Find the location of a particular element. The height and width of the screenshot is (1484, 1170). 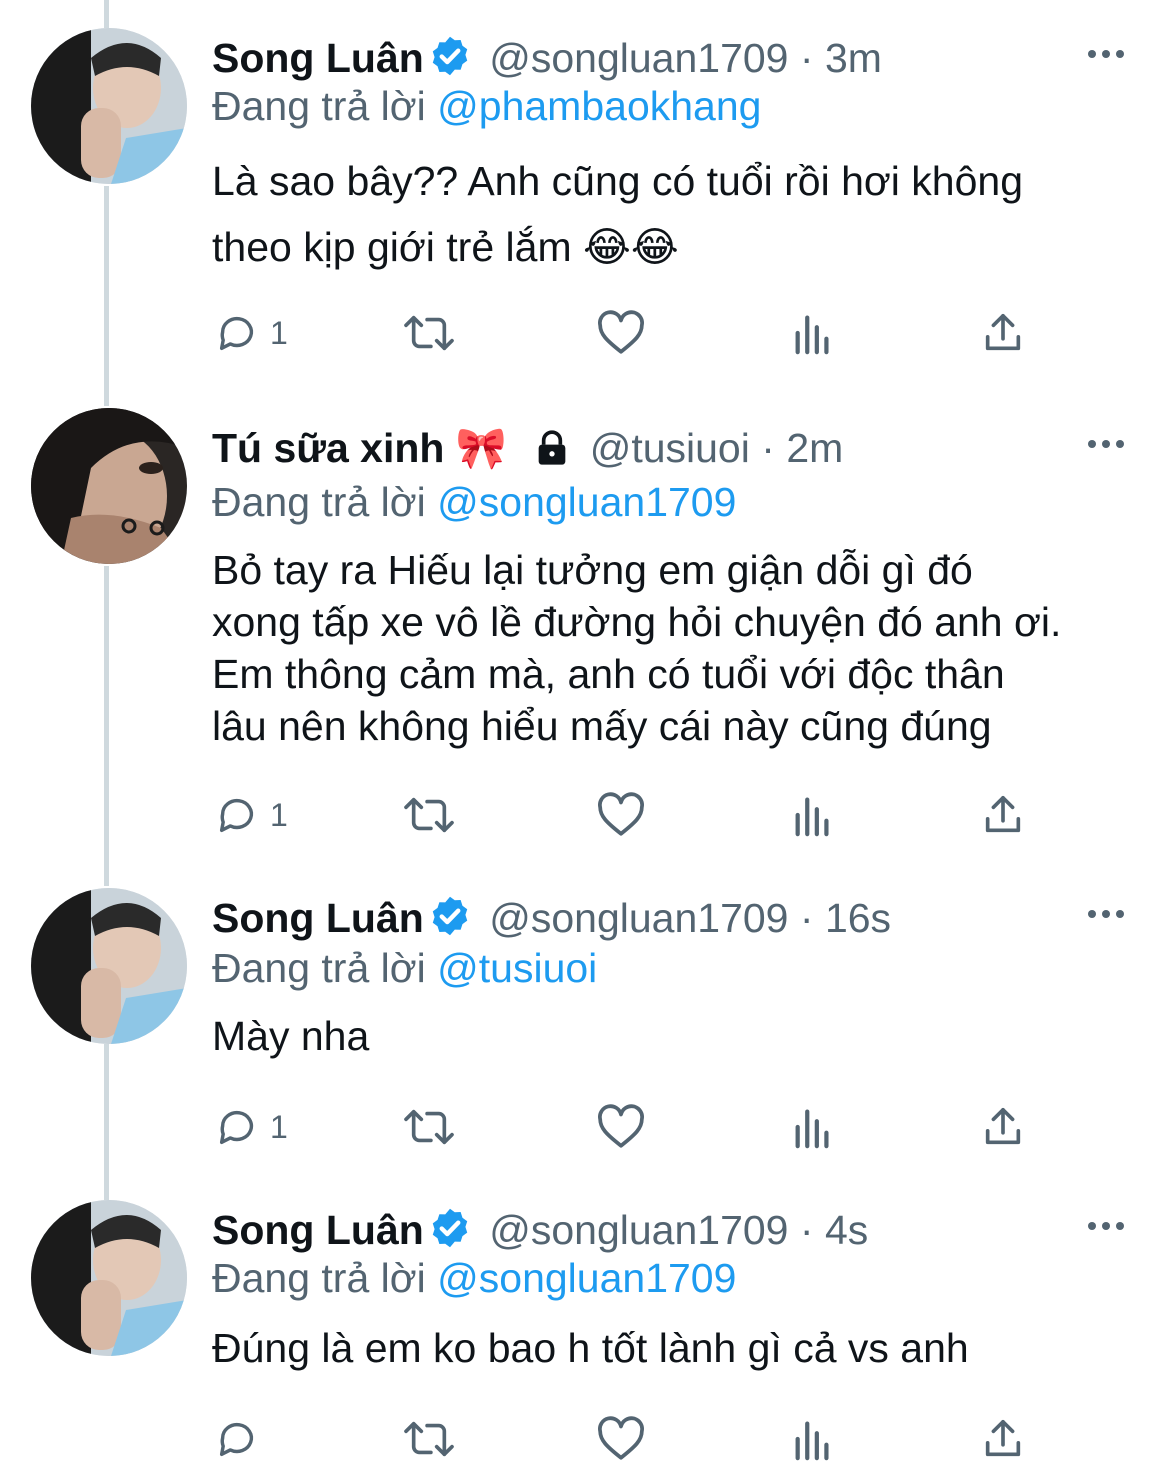

timestamp: 16s is located at coordinates (858, 918).